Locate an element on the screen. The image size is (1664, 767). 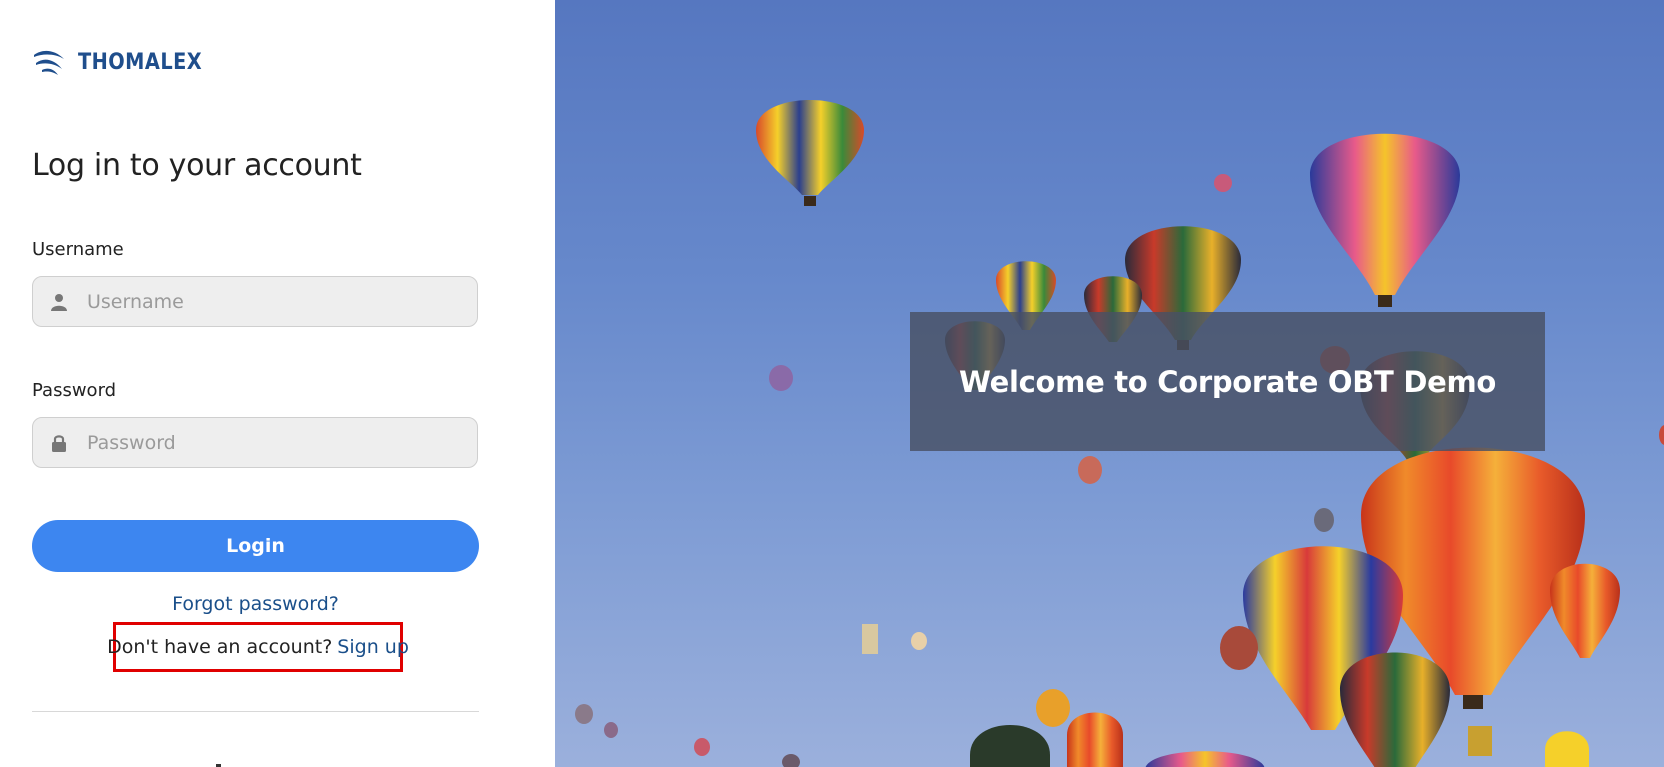
sign-up-link: Sign up is located at coordinates (373, 647).